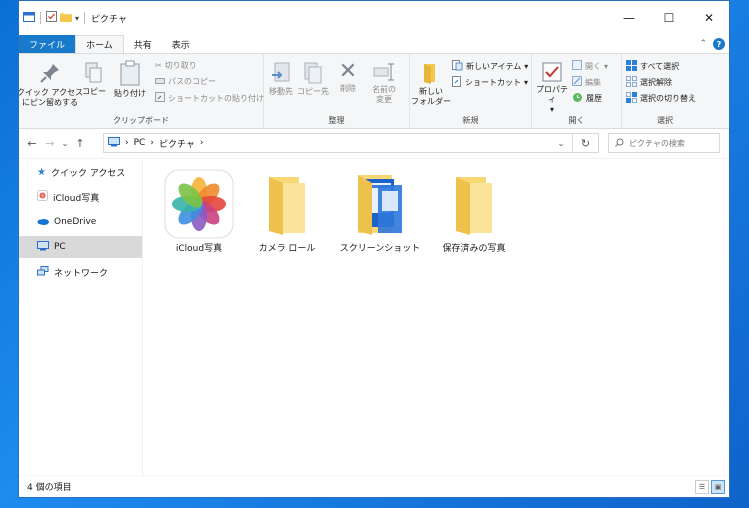 The width and height of the screenshot is (749, 508). Describe the element at coordinates (209, 98) in the screenshot. I see `paste-shortcut-button: ショートカットの貼り付け` at that location.